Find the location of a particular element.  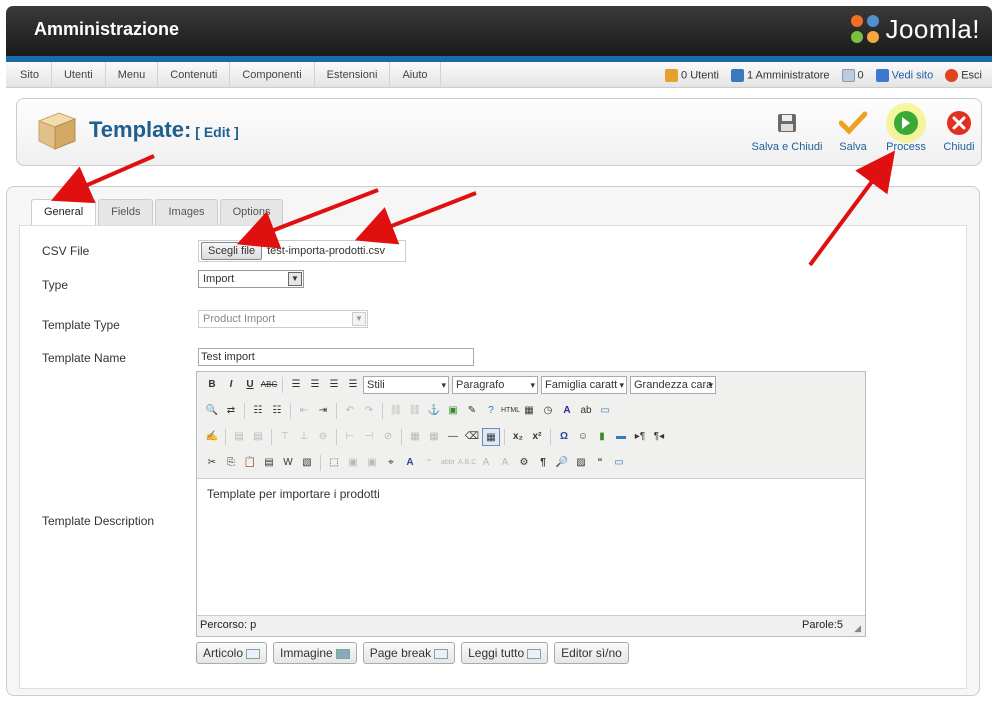

save-close-button: Salva e Chiudi is located at coordinates (787, 130).